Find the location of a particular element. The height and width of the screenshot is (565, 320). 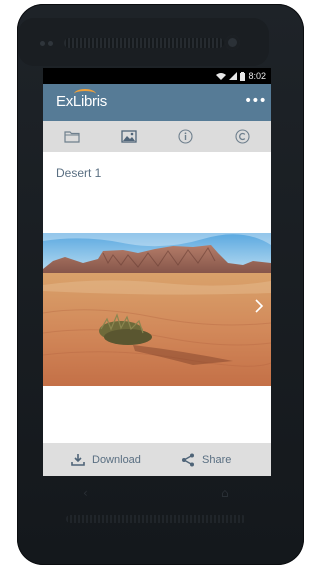

share-icon is located at coordinates (188, 460).